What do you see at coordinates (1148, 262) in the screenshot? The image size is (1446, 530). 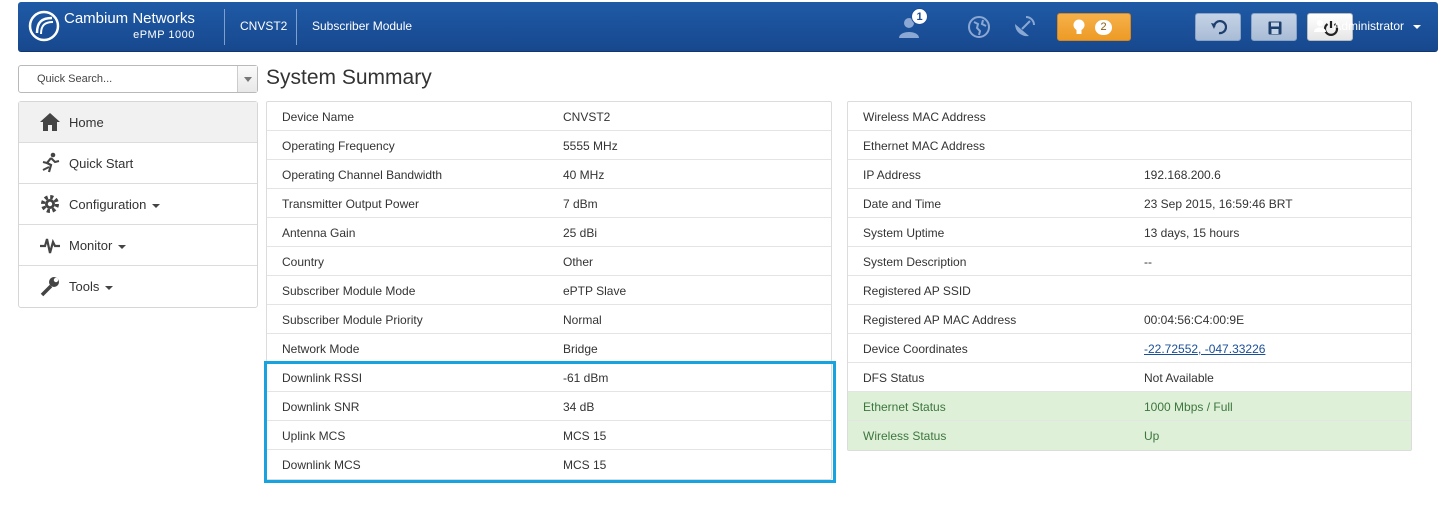 I see `row-value: --` at bounding box center [1148, 262].